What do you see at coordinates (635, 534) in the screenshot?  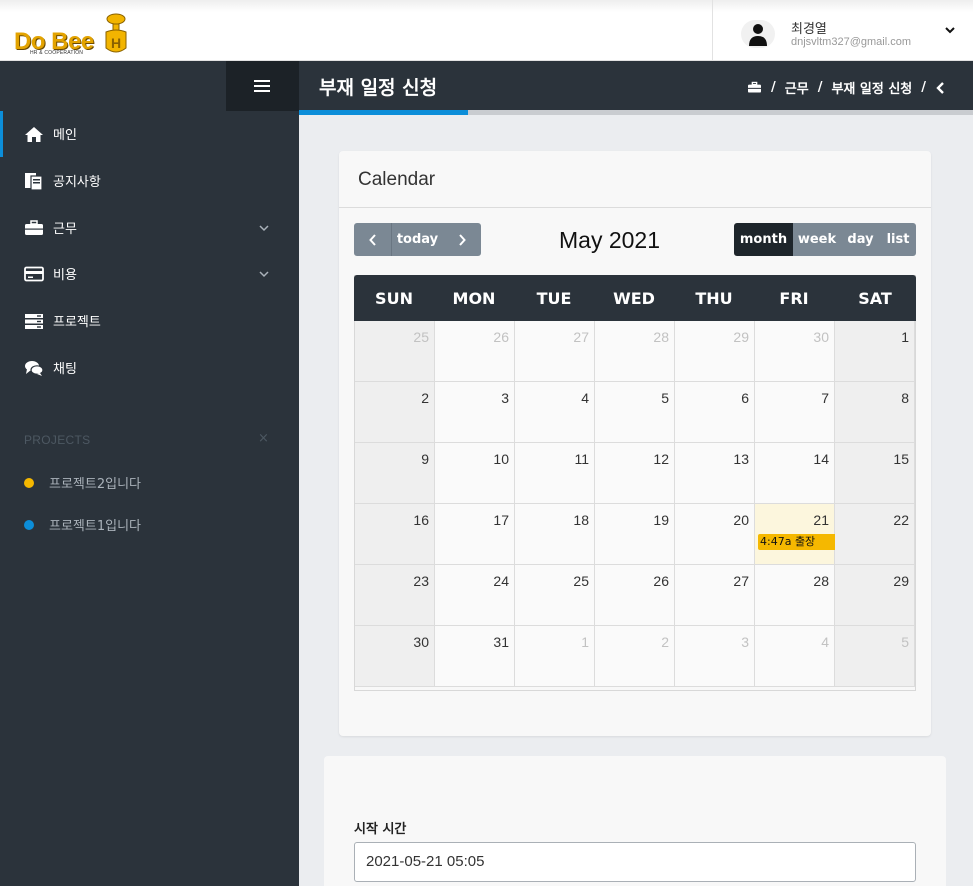 I see `calendar-day-cell: 19` at bounding box center [635, 534].